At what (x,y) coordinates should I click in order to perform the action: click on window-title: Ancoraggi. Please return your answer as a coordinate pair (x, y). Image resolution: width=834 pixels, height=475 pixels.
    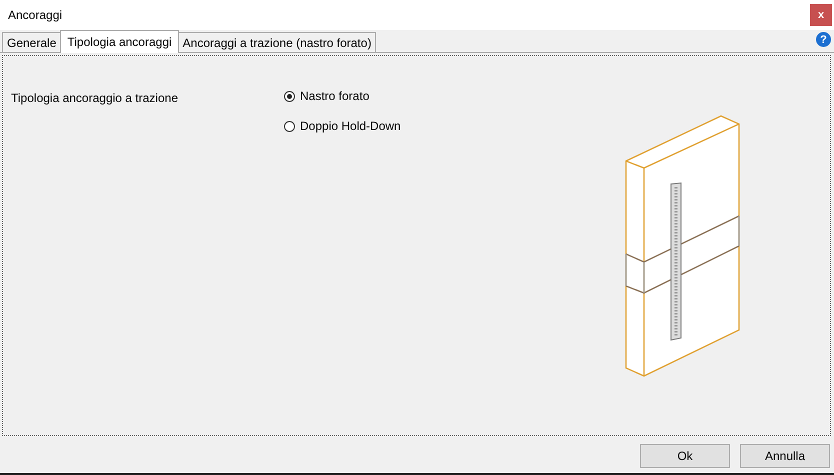
    Looking at the image, I should click on (36, 15).